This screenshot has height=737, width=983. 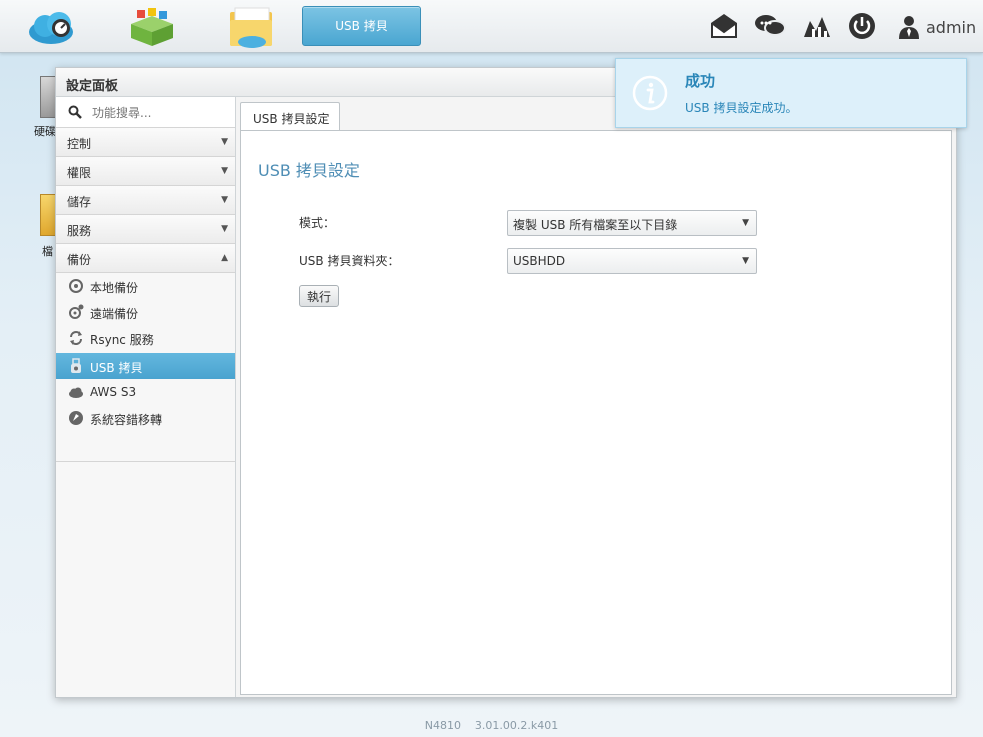 What do you see at coordinates (224, 258) in the screenshot?
I see `chevron-up-icon: ▲` at bounding box center [224, 258].